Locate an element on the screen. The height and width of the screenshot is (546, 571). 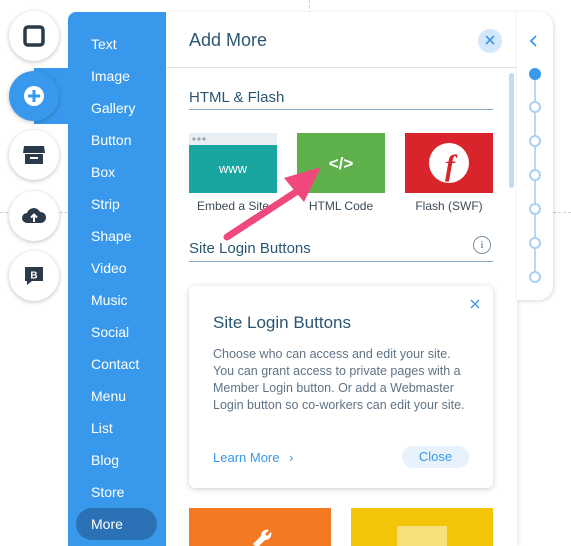
tile-label-html-code: HTML Code is located at coordinates (341, 206).